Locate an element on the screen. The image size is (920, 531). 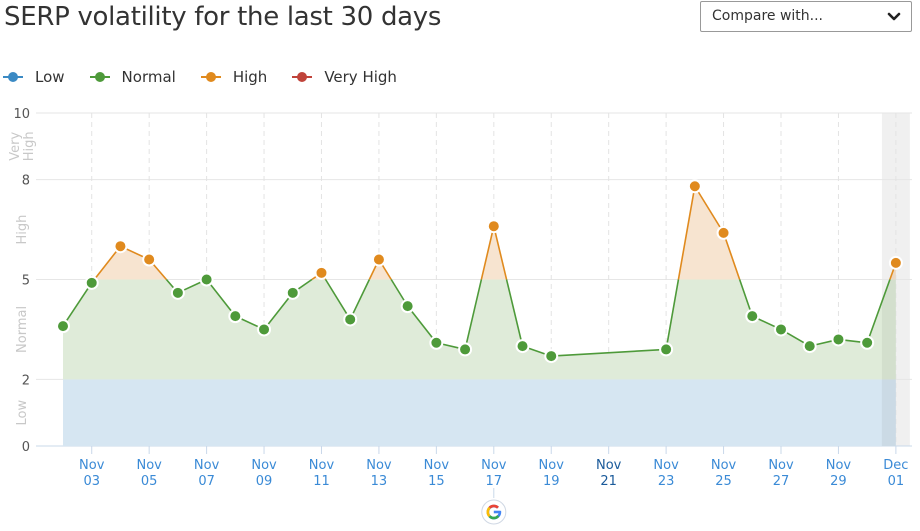
x-tick-label-day: 21 is located at coordinates (608, 481).